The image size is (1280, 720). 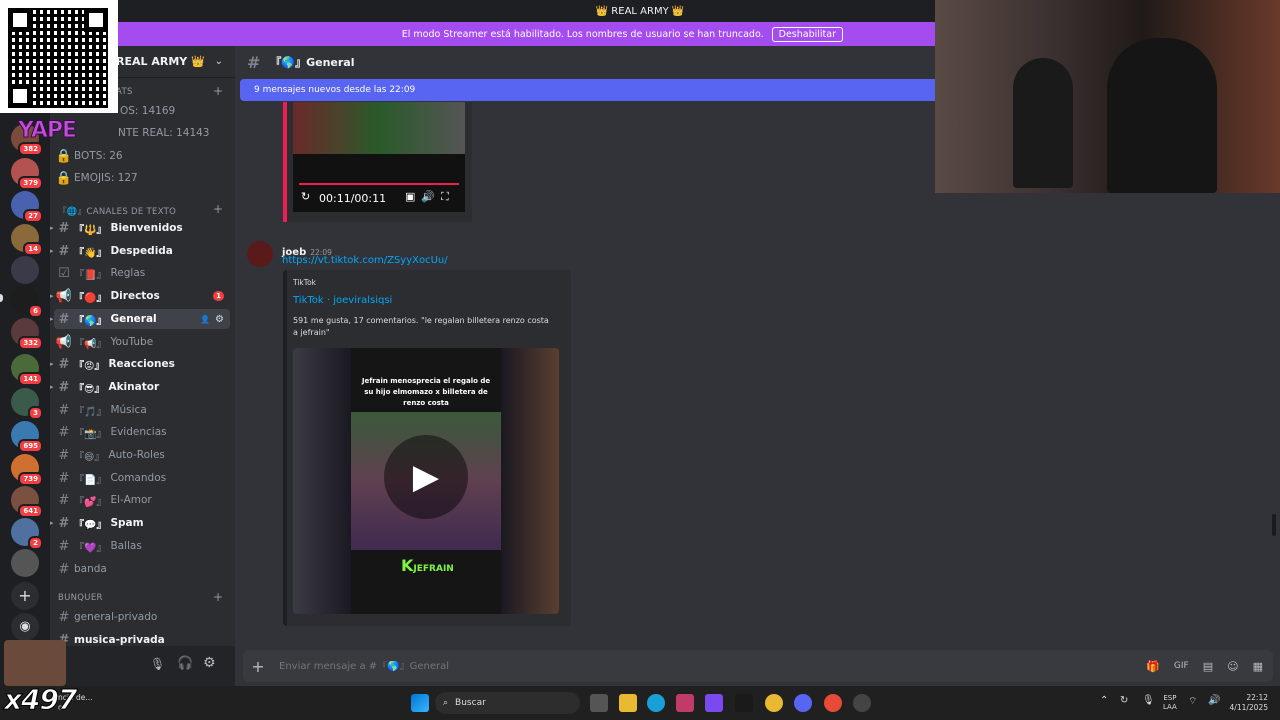 I want to click on tray-chevron-icon: ⌃, so click(x=1104, y=700).